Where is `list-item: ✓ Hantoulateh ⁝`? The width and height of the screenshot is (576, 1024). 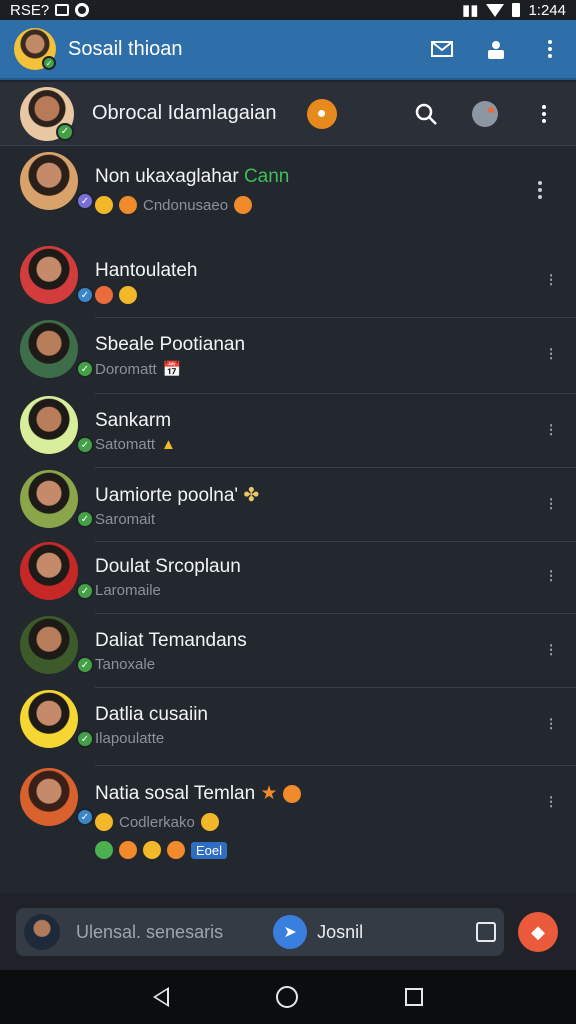
list-item: ✓ Hantoulateh ⁝ is located at coordinates (288, 282).